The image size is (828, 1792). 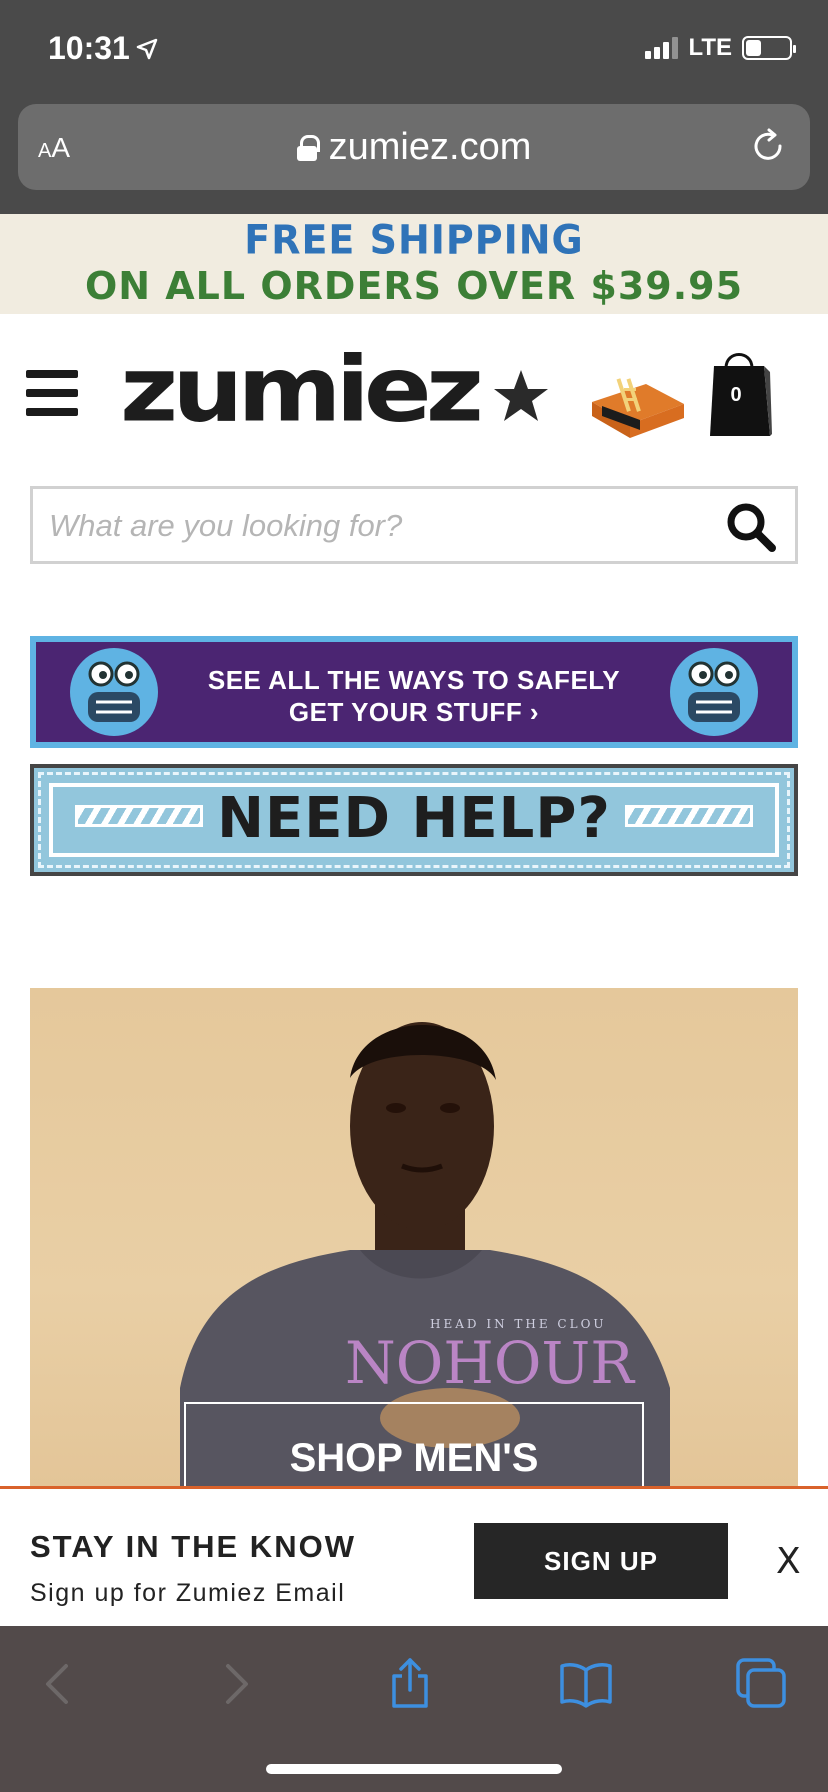 I want to click on email-signup-subtitle: Sign up for Zumiez Email, so click(x=188, y=1593).